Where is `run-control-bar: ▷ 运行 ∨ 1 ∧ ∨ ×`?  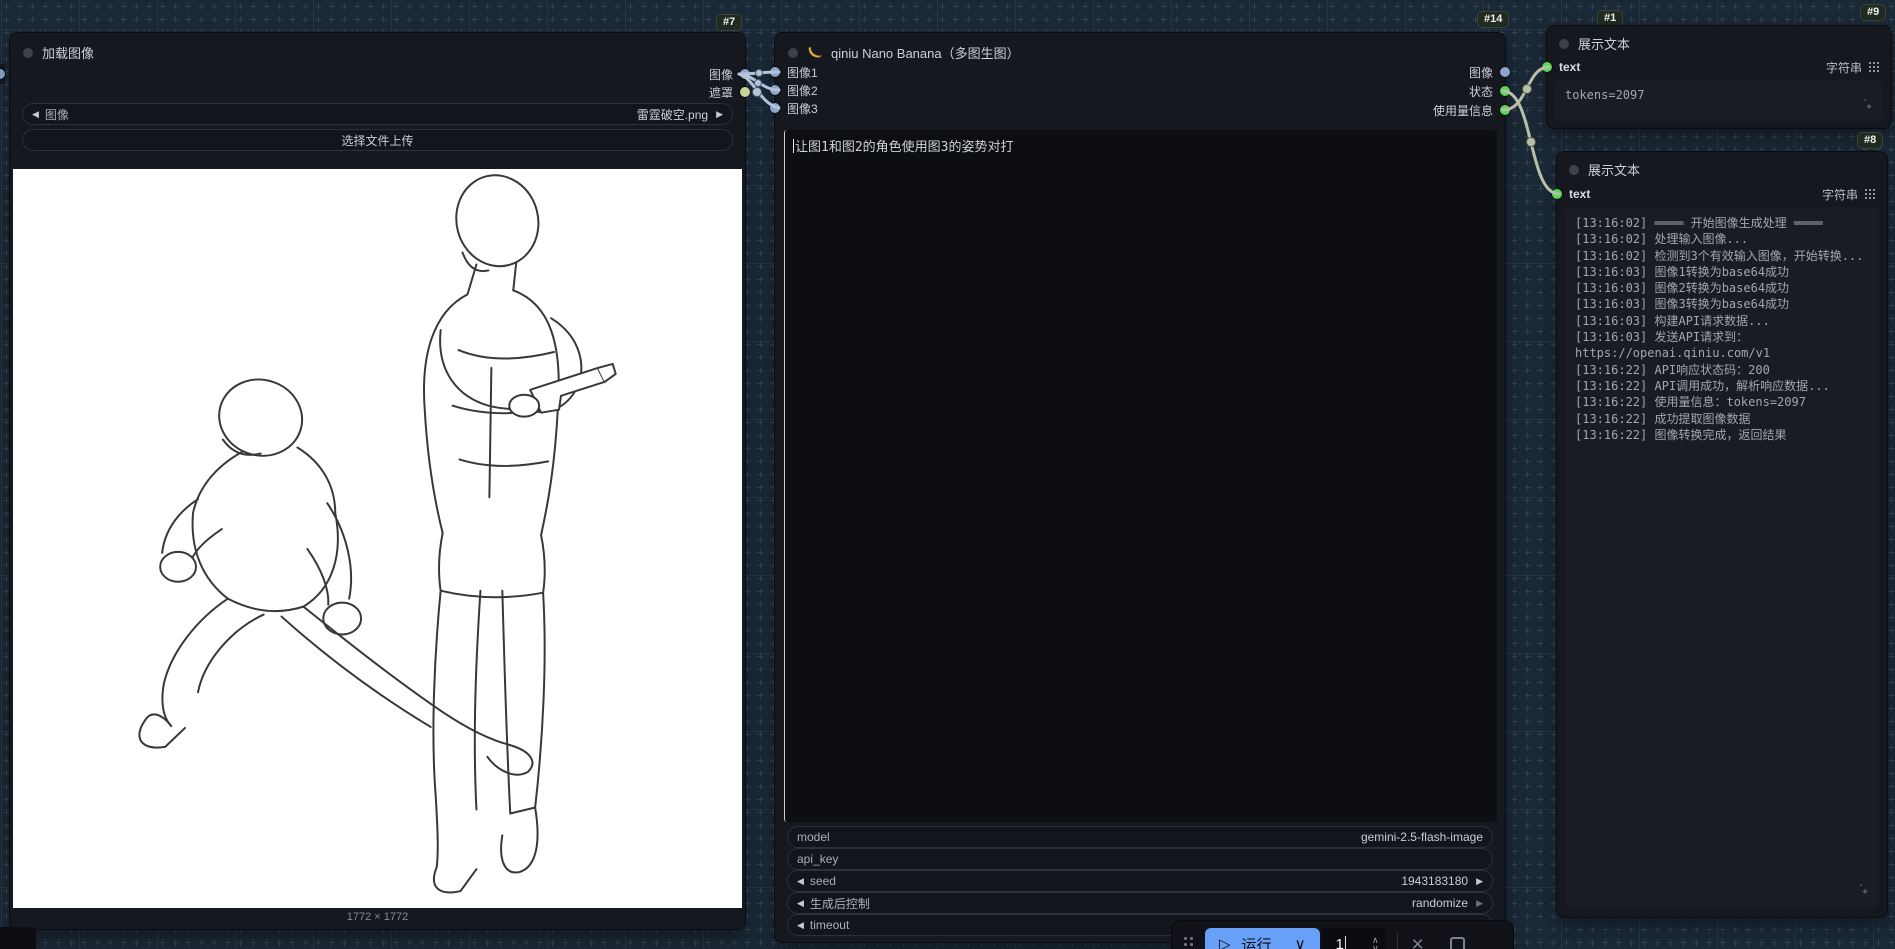 run-control-bar: ▷ 运行 ∨ 1 ∧ ∨ × is located at coordinates (1342, 935).